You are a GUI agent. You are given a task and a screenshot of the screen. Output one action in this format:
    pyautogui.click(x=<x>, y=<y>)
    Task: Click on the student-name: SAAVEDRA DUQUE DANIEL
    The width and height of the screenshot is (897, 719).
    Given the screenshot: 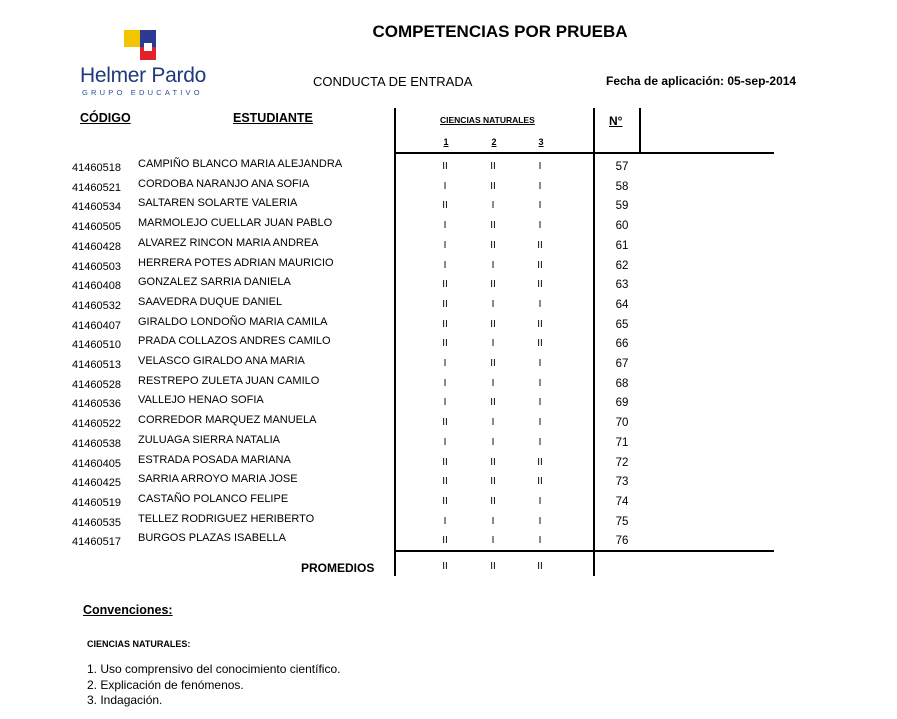 What is the action you would take?
    pyautogui.click(x=210, y=301)
    